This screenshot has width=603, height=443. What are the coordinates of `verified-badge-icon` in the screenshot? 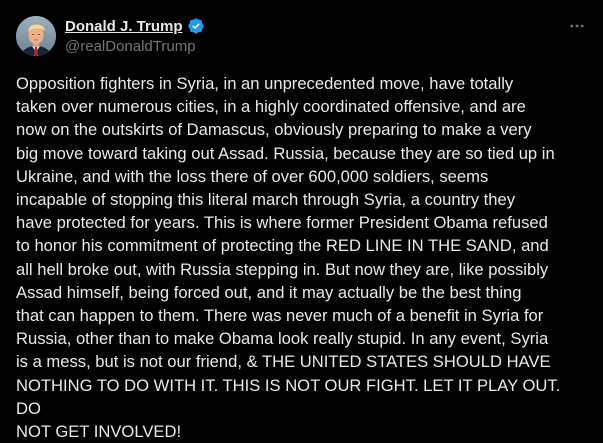 It's located at (196, 26).